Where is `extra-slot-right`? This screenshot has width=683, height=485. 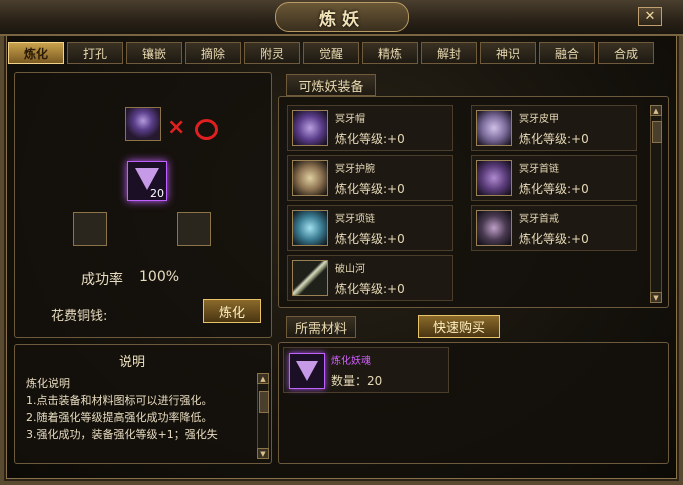
extra-slot-right is located at coordinates (194, 229).